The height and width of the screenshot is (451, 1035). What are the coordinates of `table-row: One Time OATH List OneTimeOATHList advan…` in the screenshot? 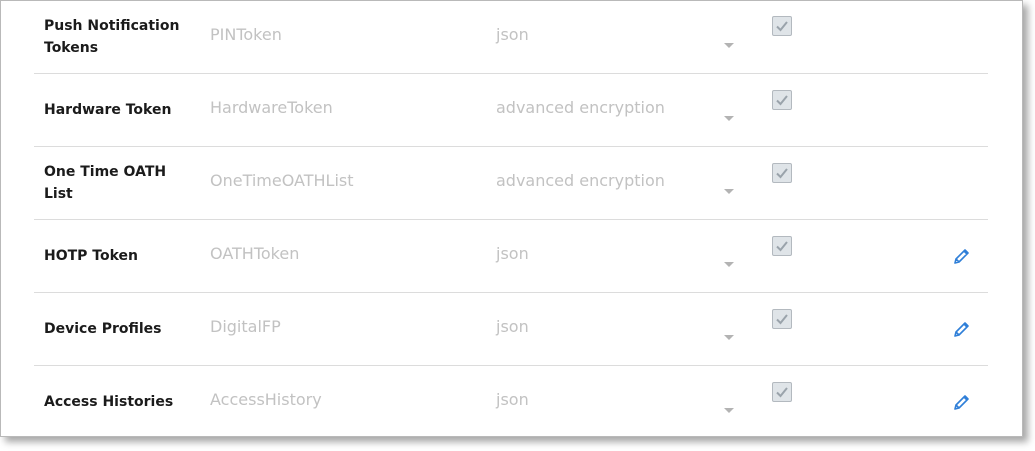 It's located at (511, 183).